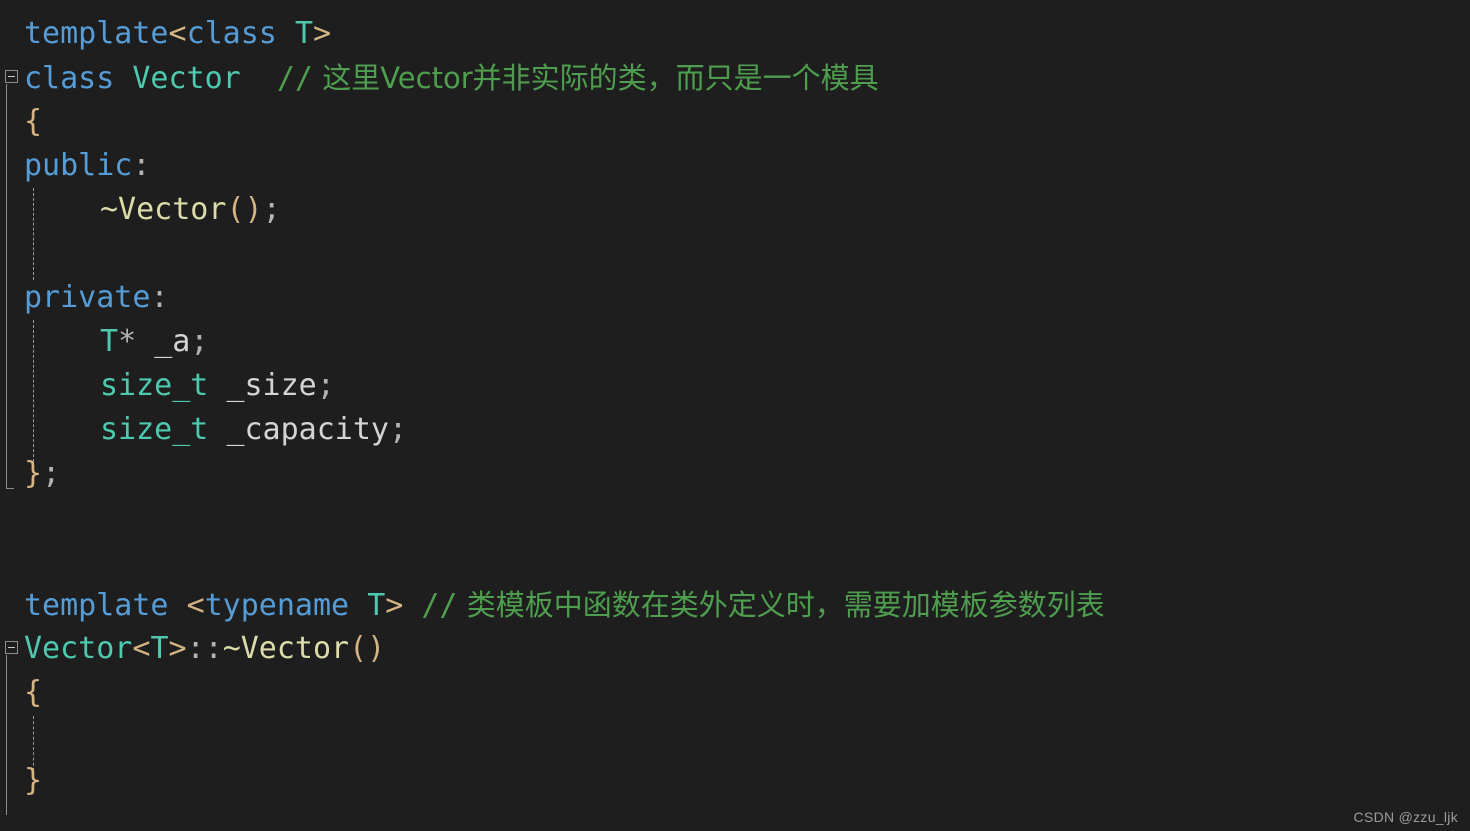  Describe the element at coordinates (271, 385) in the screenshot. I see `token-variable-size: _size` at that location.